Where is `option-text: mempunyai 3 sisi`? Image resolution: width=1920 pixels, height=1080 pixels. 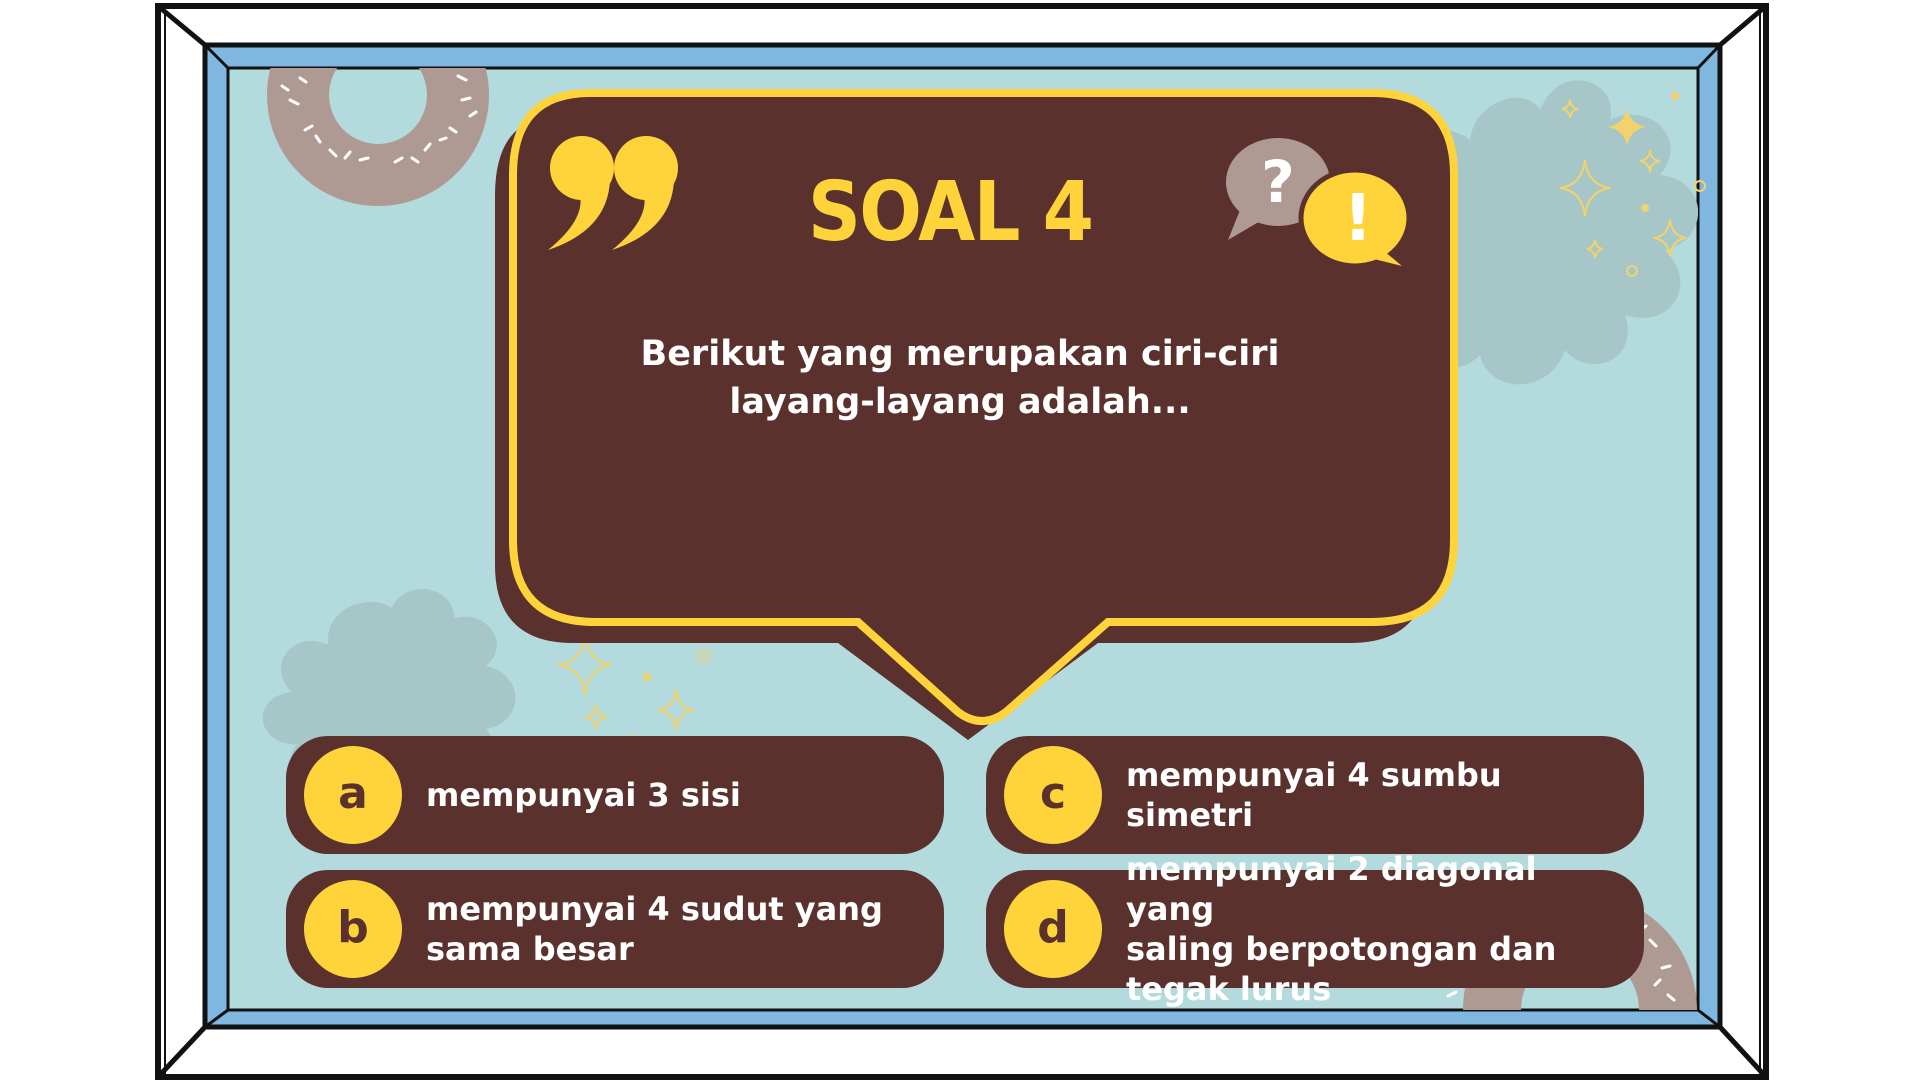
option-text: mempunyai 3 sisi is located at coordinates (583, 795).